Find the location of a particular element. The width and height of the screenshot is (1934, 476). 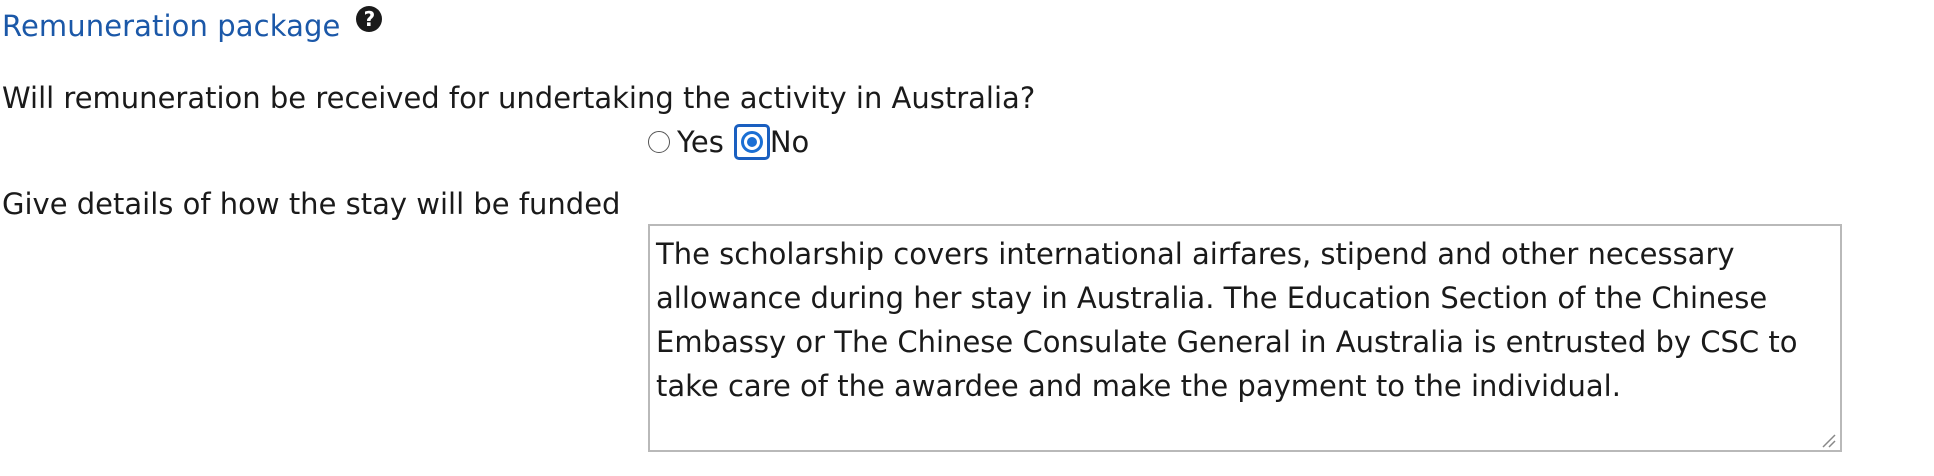

remuneration-radio-group: Yes No is located at coordinates (728, 142).